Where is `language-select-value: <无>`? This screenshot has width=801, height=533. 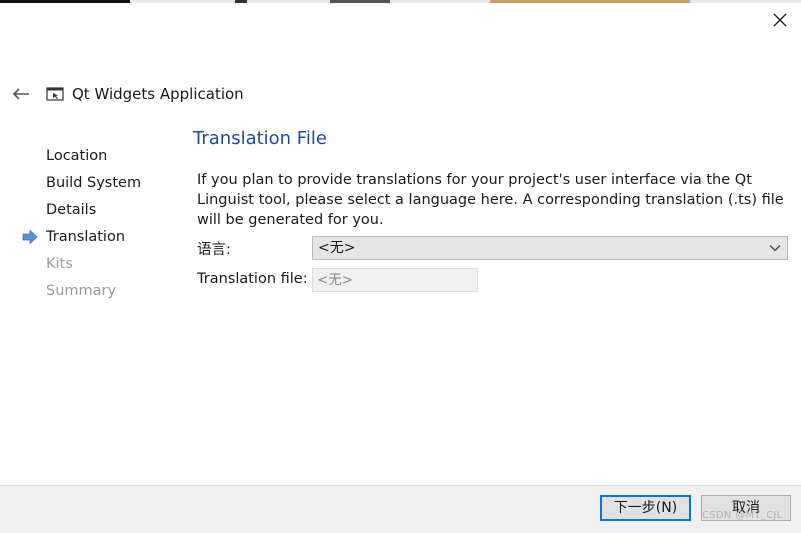
language-select-value: <无> is located at coordinates (337, 248).